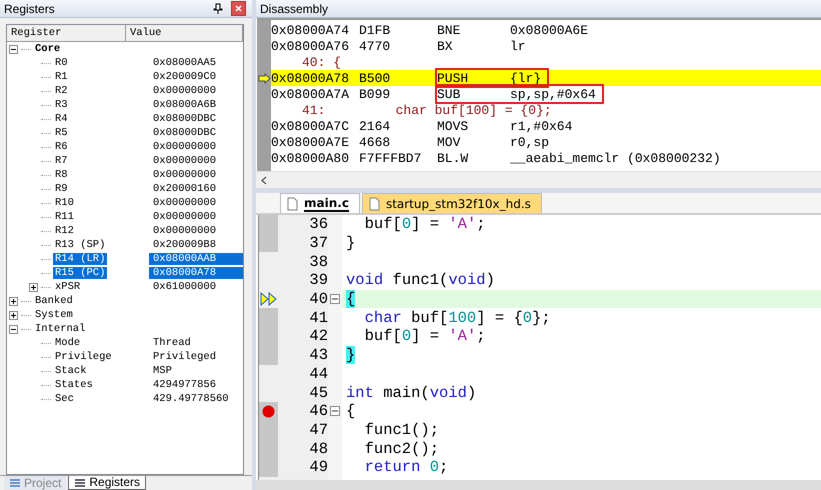 The width and height of the screenshot is (821, 490). What do you see at coordinates (268, 411) in the screenshot?
I see `breakpoint-icon` at bounding box center [268, 411].